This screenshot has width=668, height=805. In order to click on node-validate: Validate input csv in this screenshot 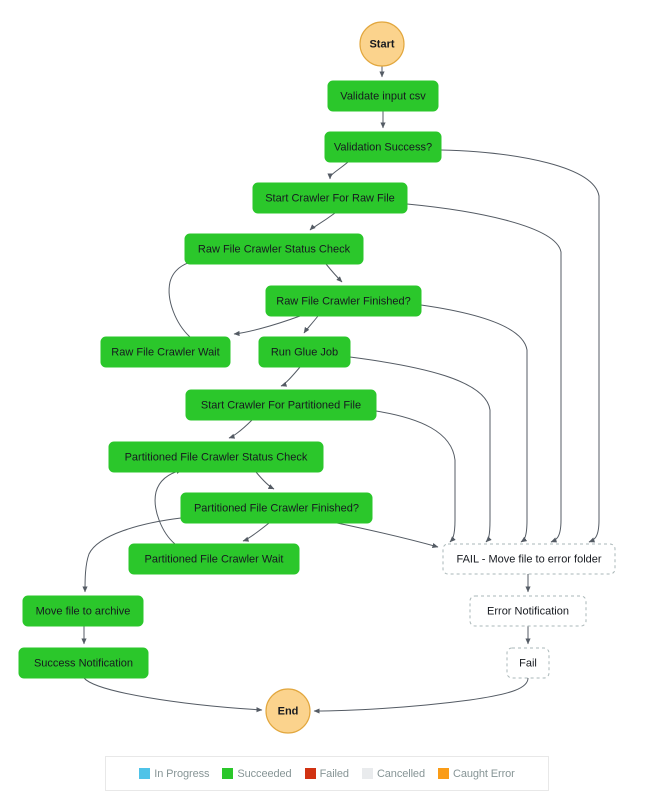, I will do `click(383, 96)`.